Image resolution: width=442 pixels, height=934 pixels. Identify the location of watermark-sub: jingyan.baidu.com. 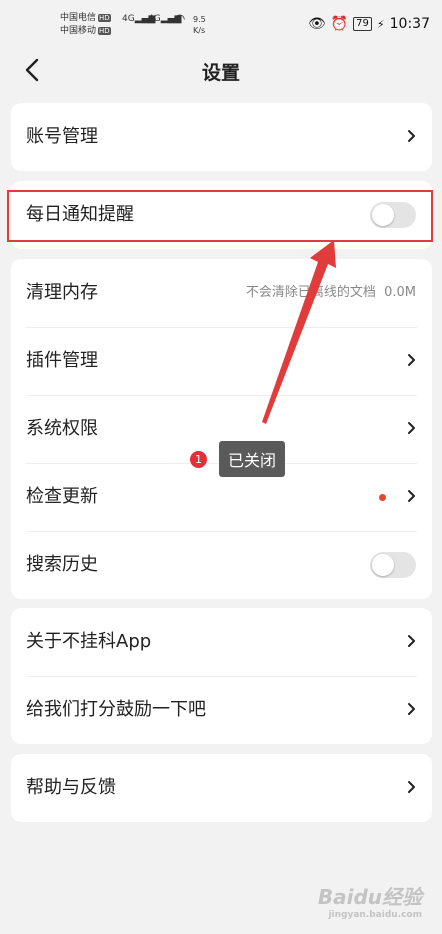
(375, 915).